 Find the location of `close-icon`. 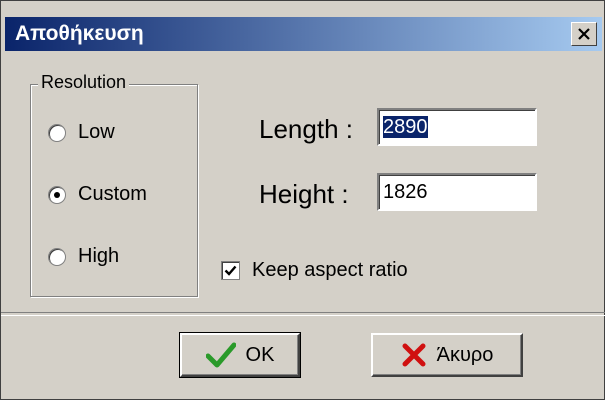

close-icon is located at coordinates (584, 34).